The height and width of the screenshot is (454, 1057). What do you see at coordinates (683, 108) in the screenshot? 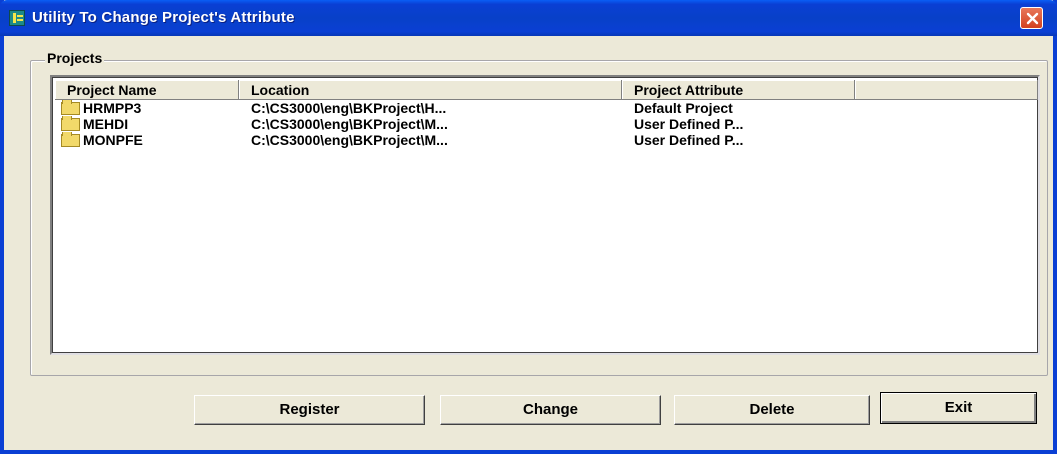
I see `project-attribute: Default Project` at bounding box center [683, 108].